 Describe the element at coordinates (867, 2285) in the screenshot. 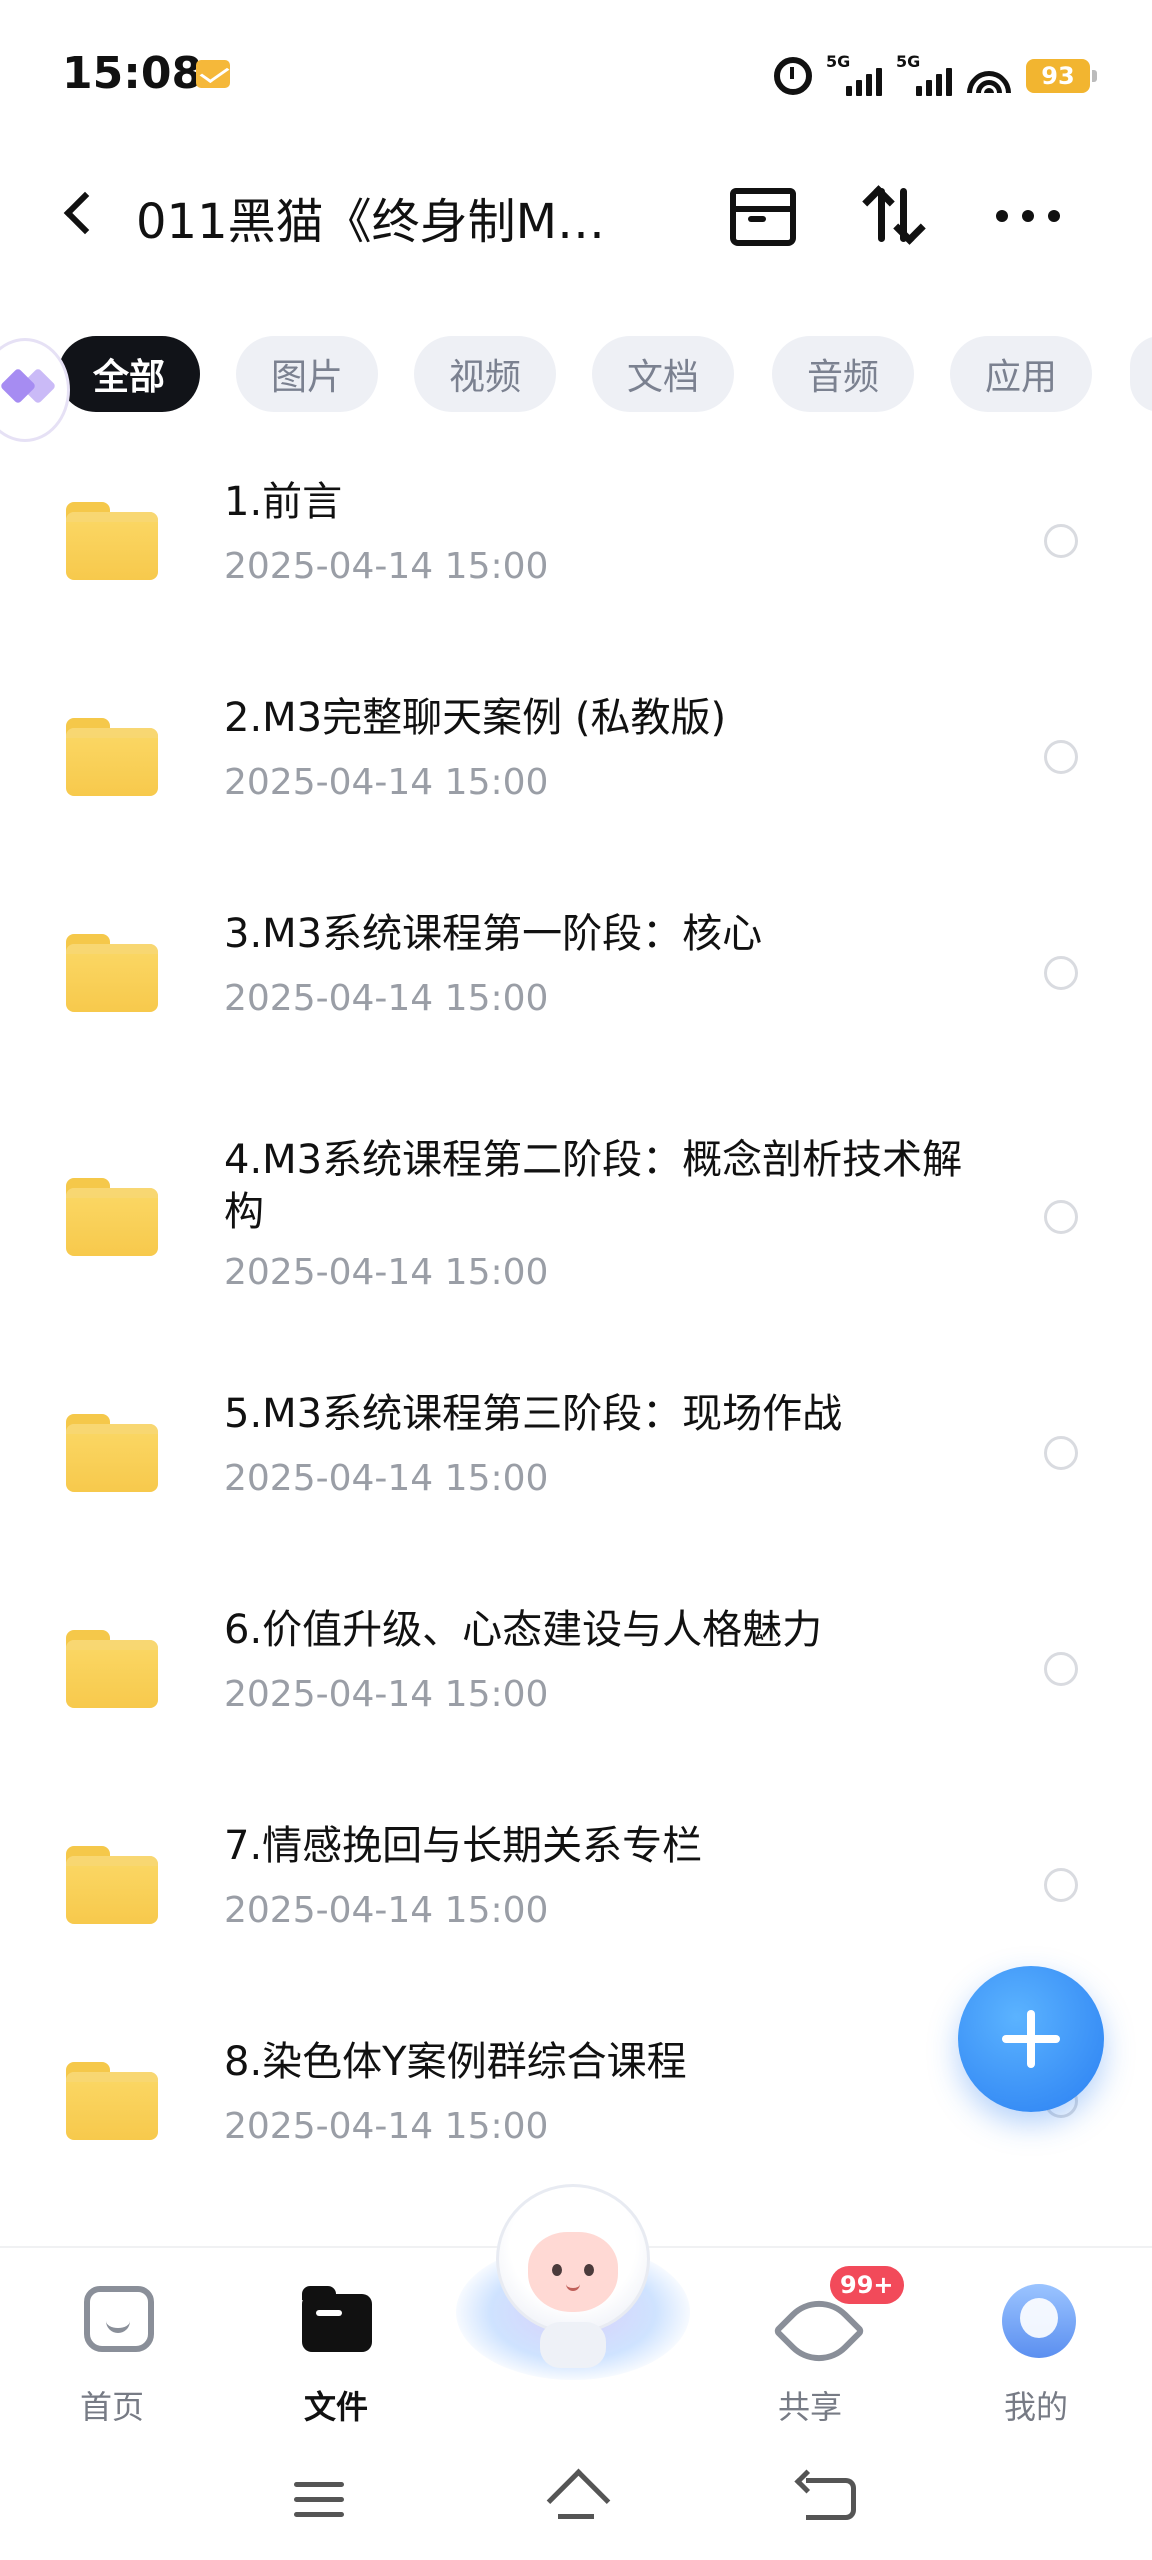

I see `notification-badge: 99+` at that location.